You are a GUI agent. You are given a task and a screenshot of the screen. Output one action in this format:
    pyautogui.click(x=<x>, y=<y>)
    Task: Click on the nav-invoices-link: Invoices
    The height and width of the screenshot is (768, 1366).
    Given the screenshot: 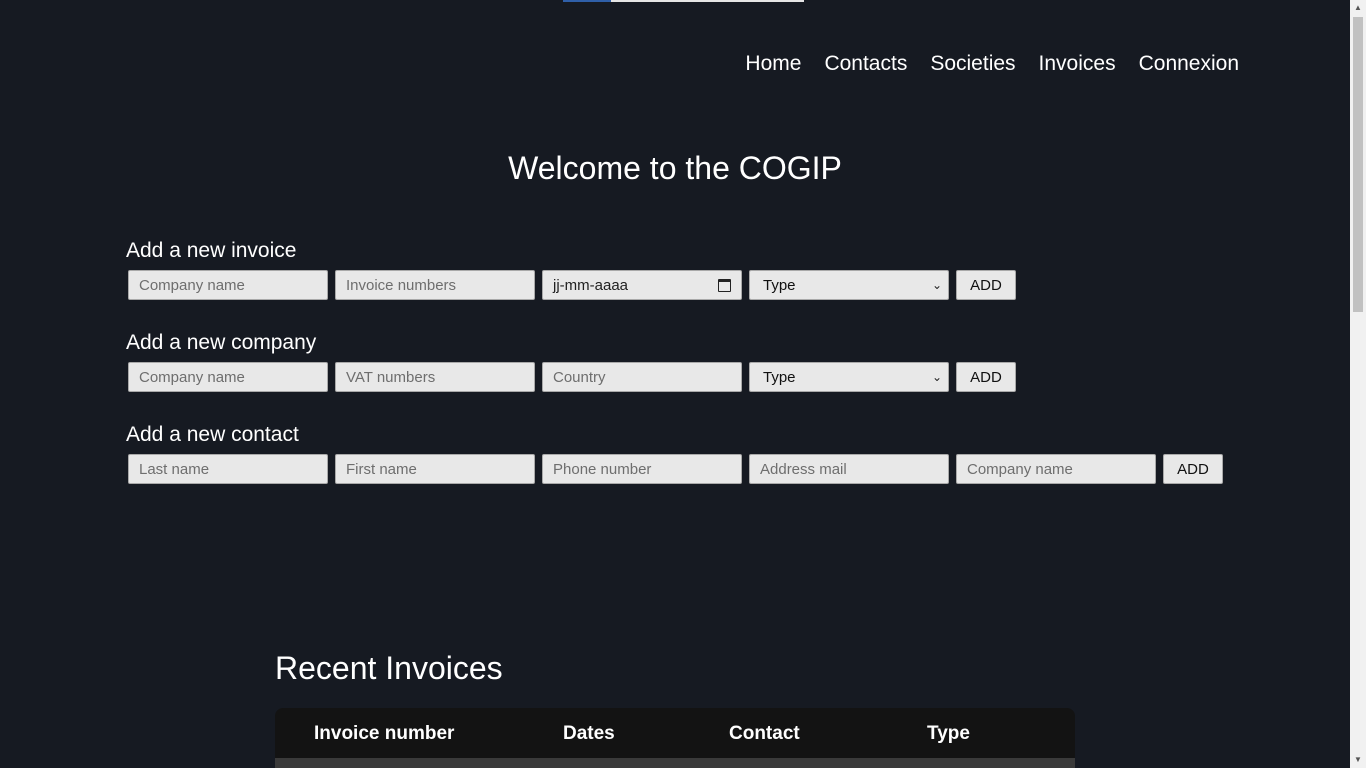 What is the action you would take?
    pyautogui.click(x=1077, y=64)
    